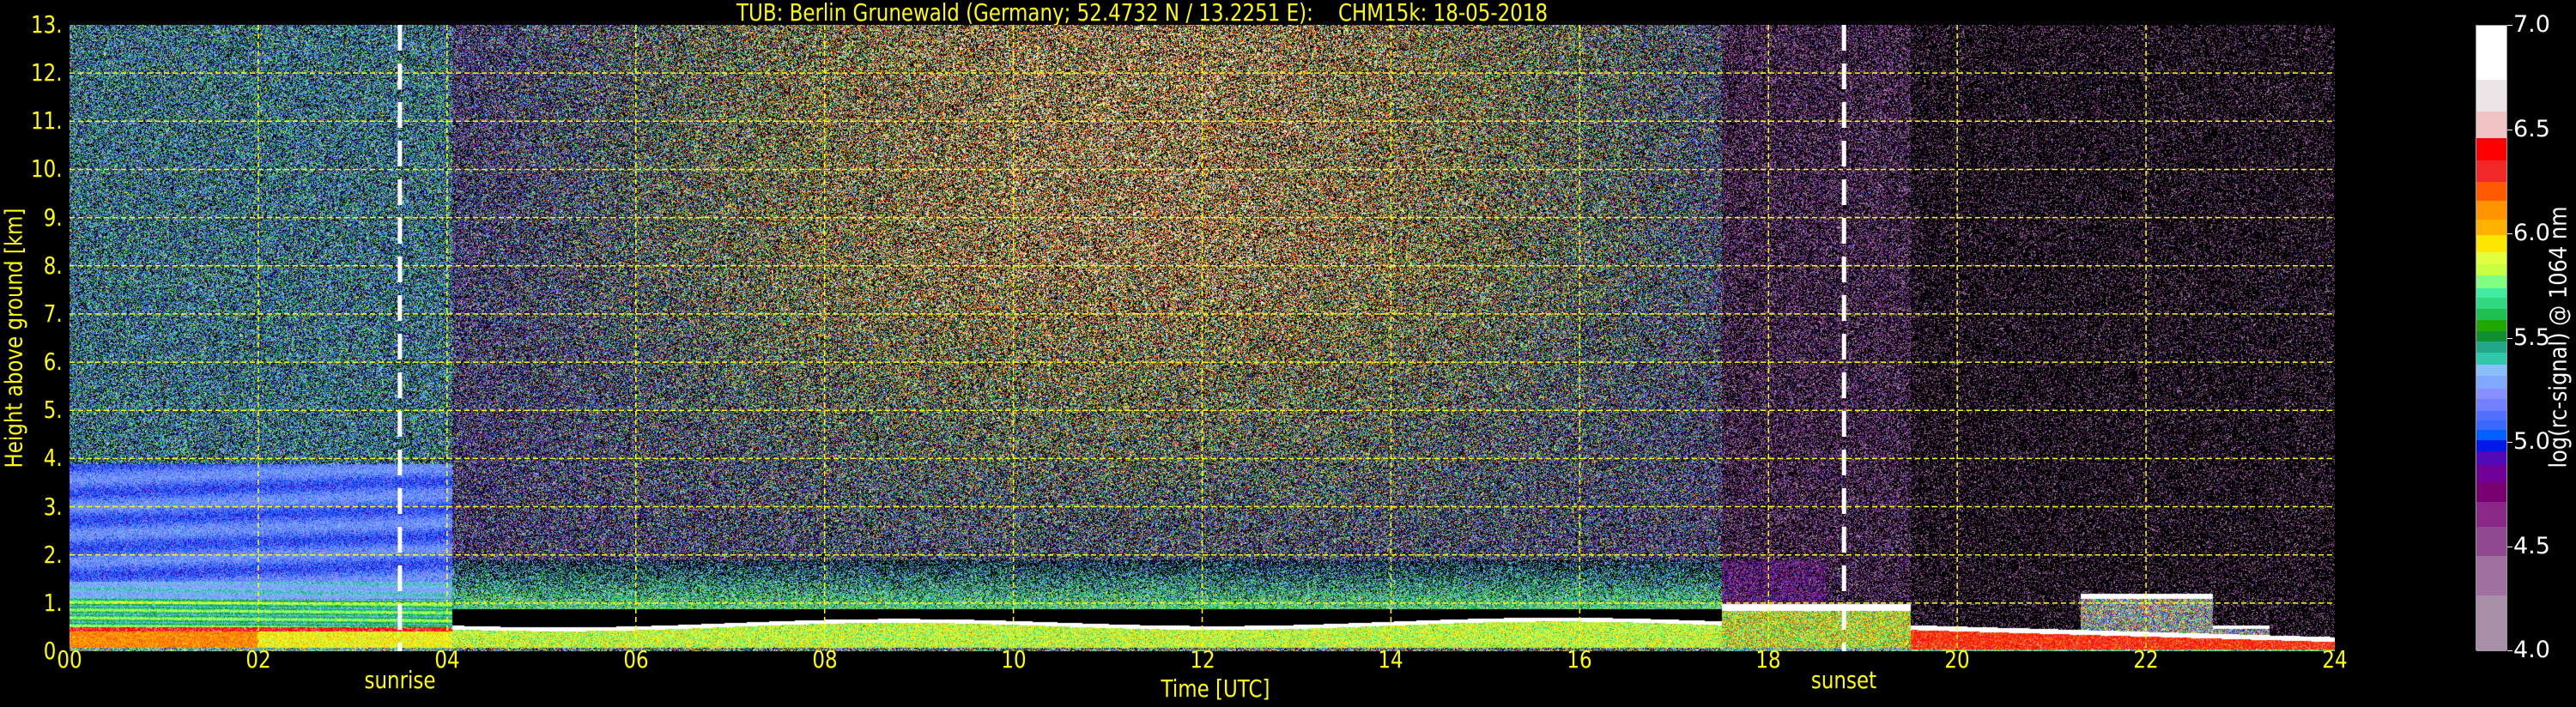 This screenshot has height=707, width=2576. Describe the element at coordinates (2531, 650) in the screenshot. I see `colorbar-tick-label: 4.0` at that location.